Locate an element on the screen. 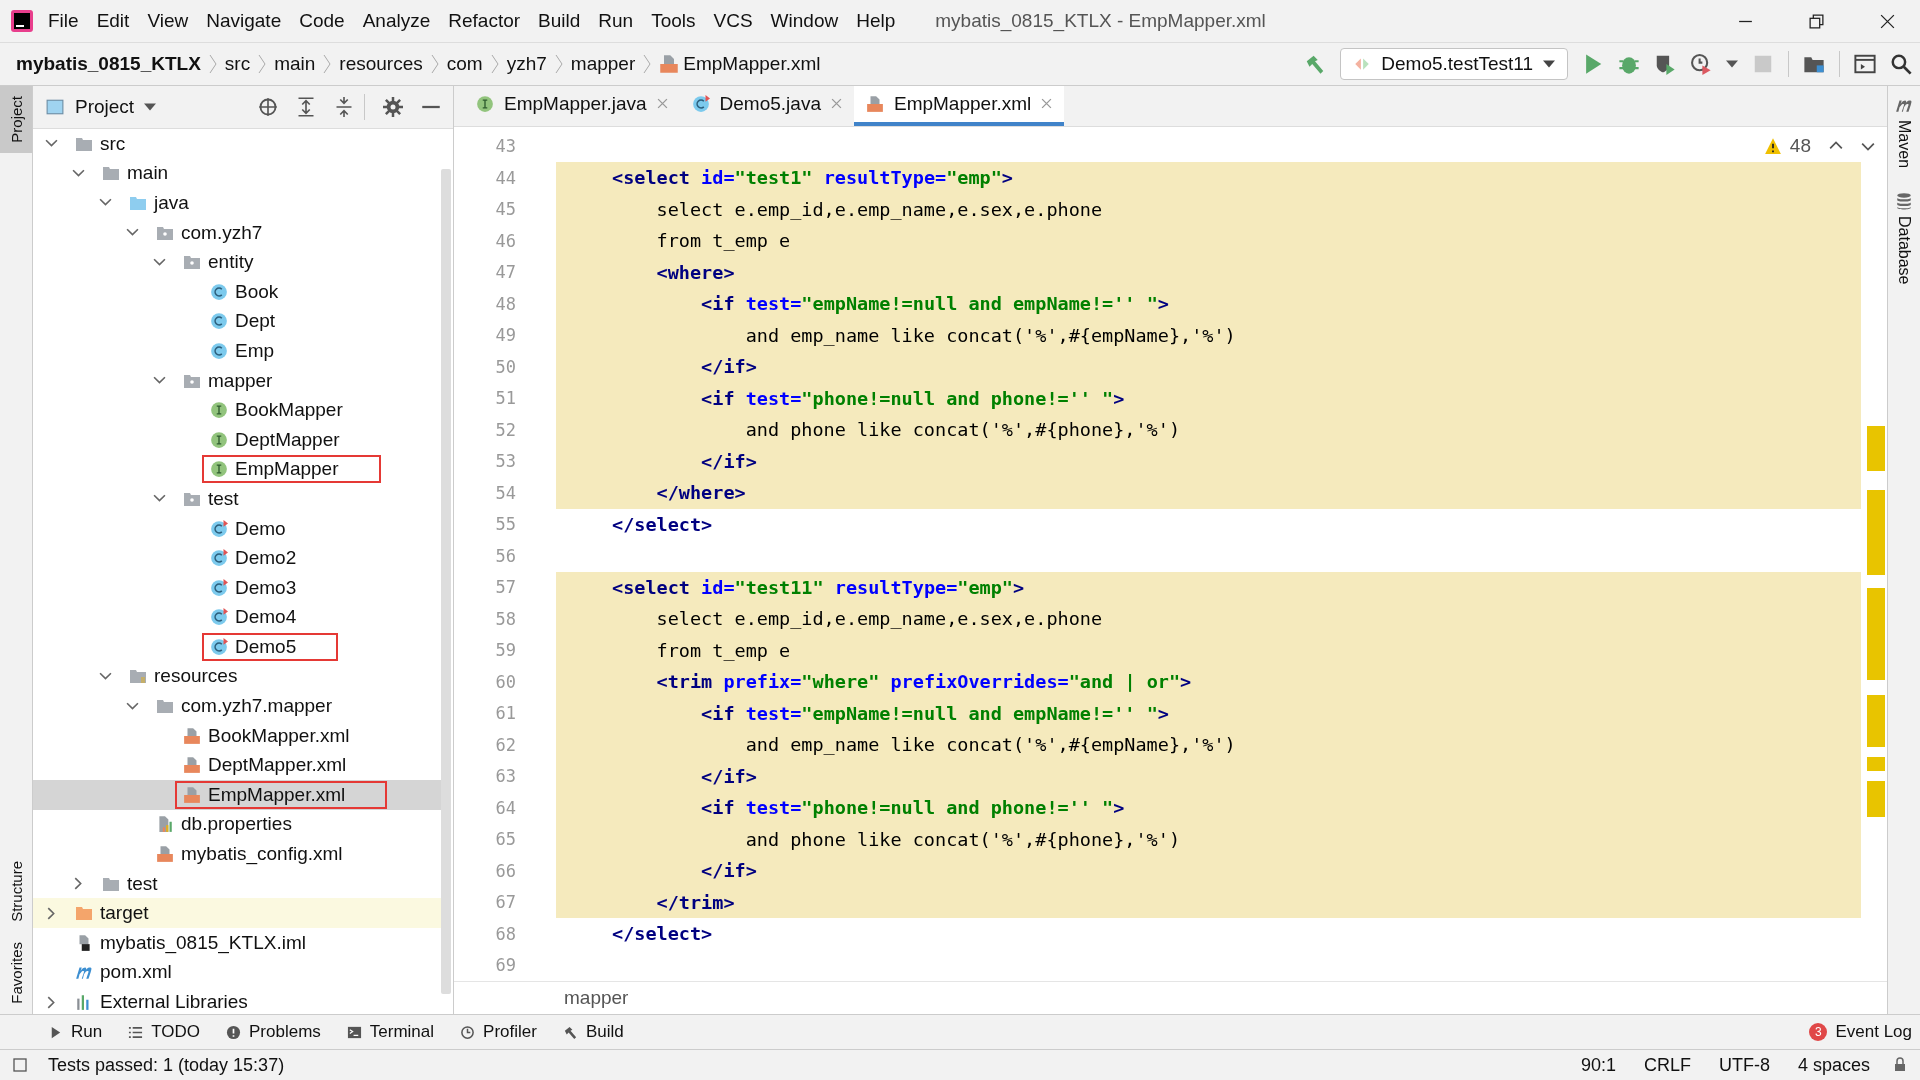  settings-icon is located at coordinates (393, 107).